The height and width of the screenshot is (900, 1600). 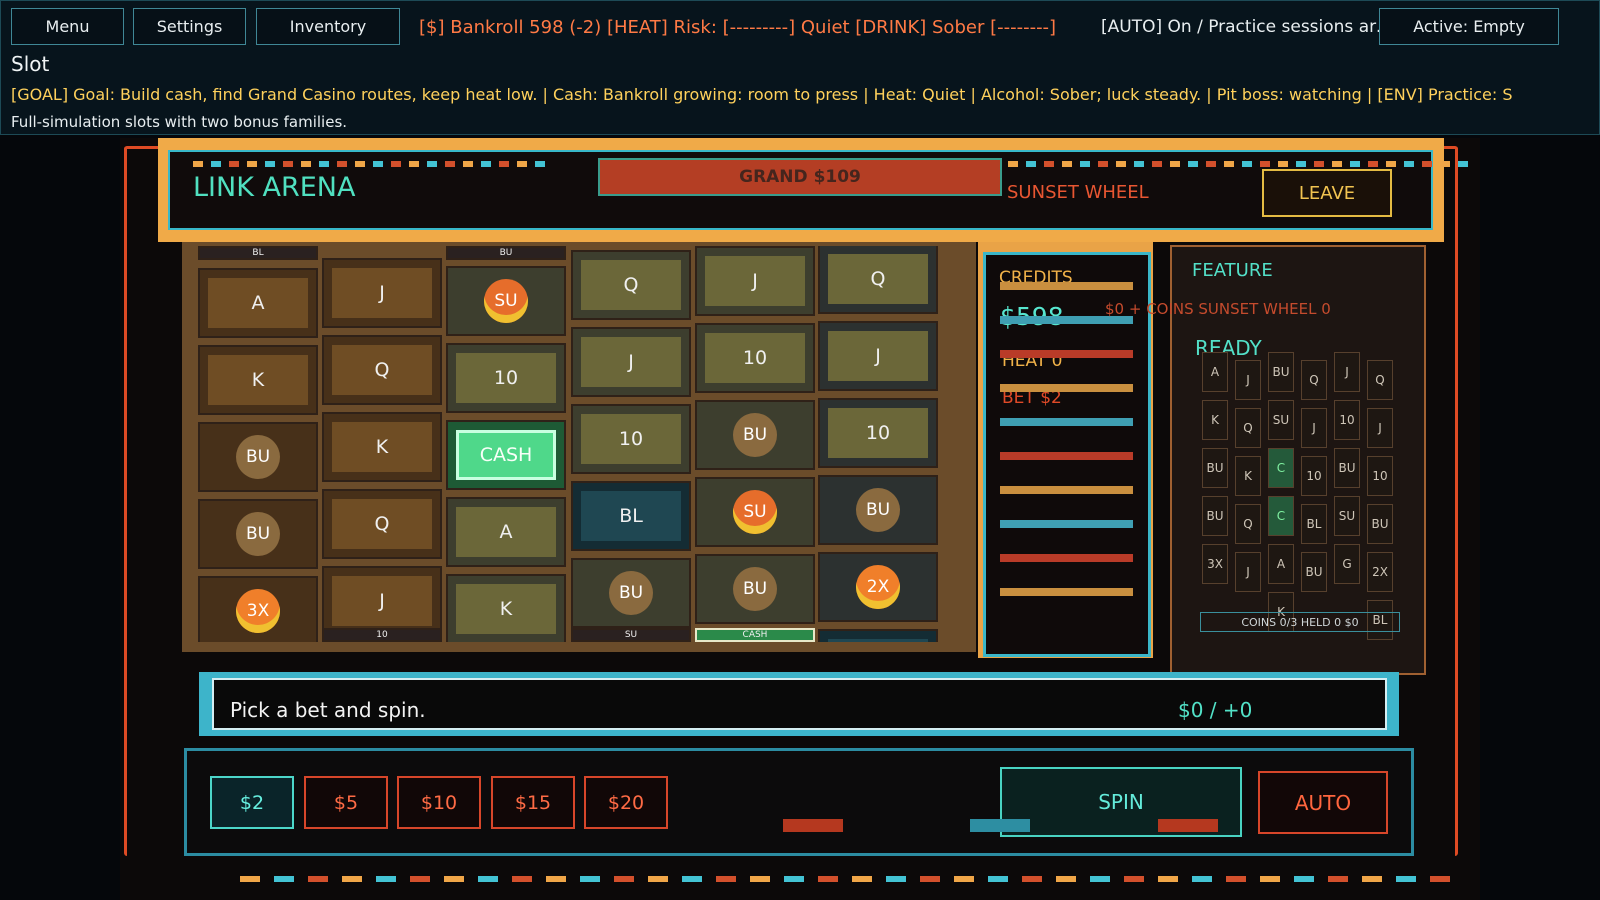 I want to click on mini-symbol: G, so click(x=1347, y=564).